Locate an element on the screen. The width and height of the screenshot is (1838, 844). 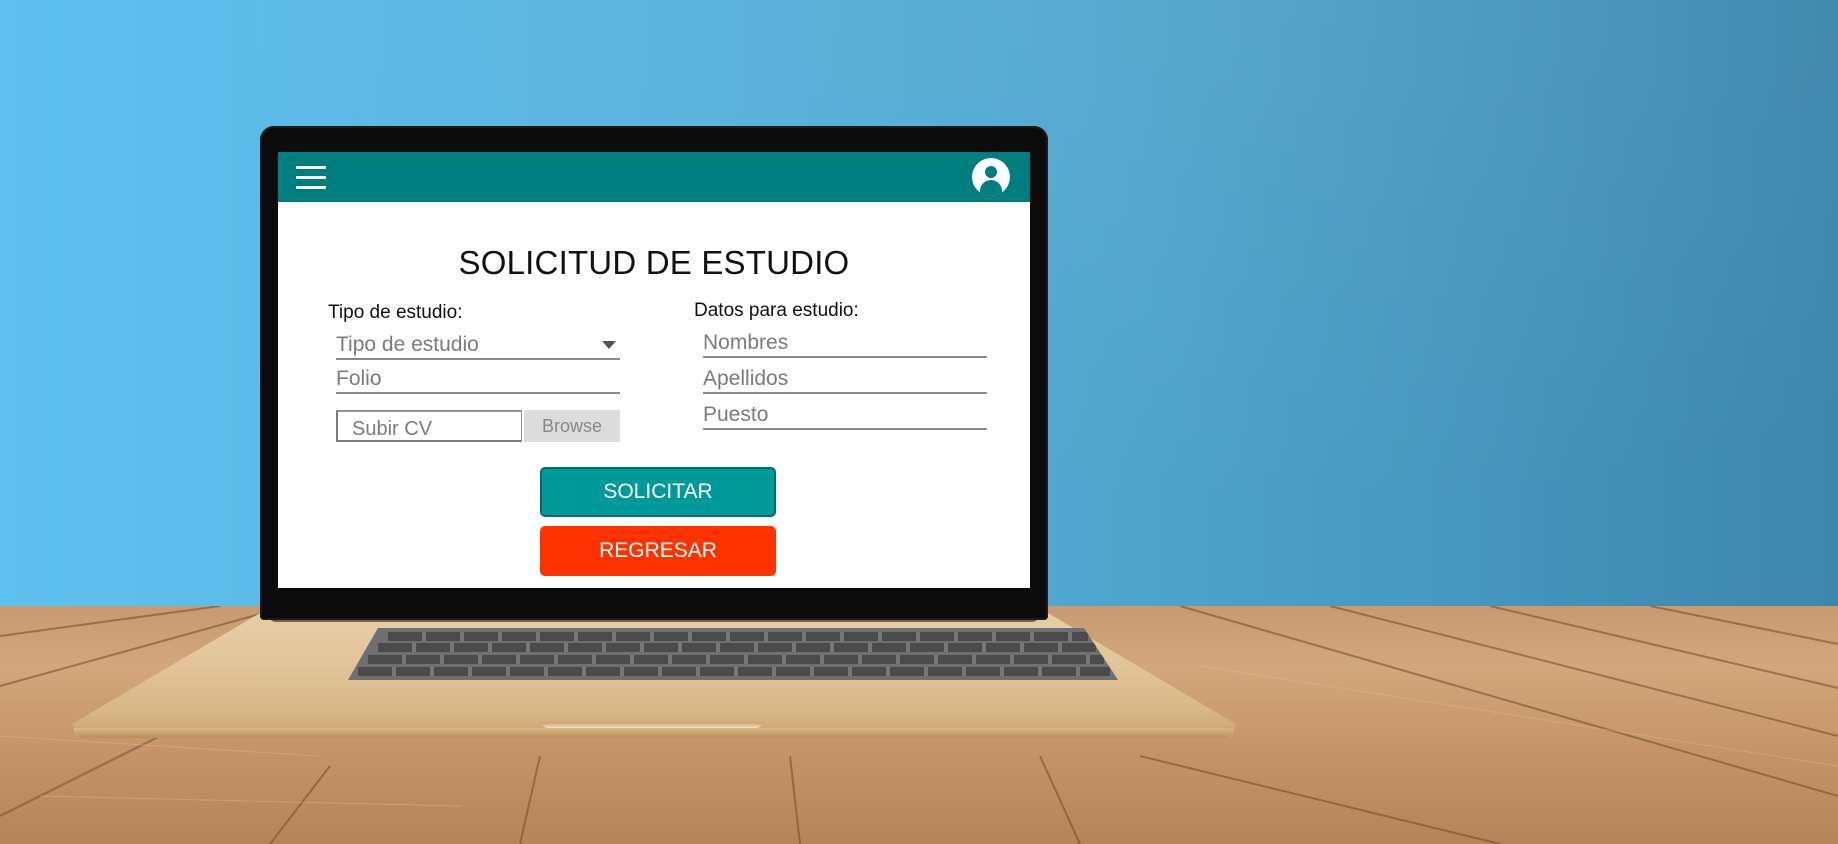
app-header-bar is located at coordinates (654, 177).